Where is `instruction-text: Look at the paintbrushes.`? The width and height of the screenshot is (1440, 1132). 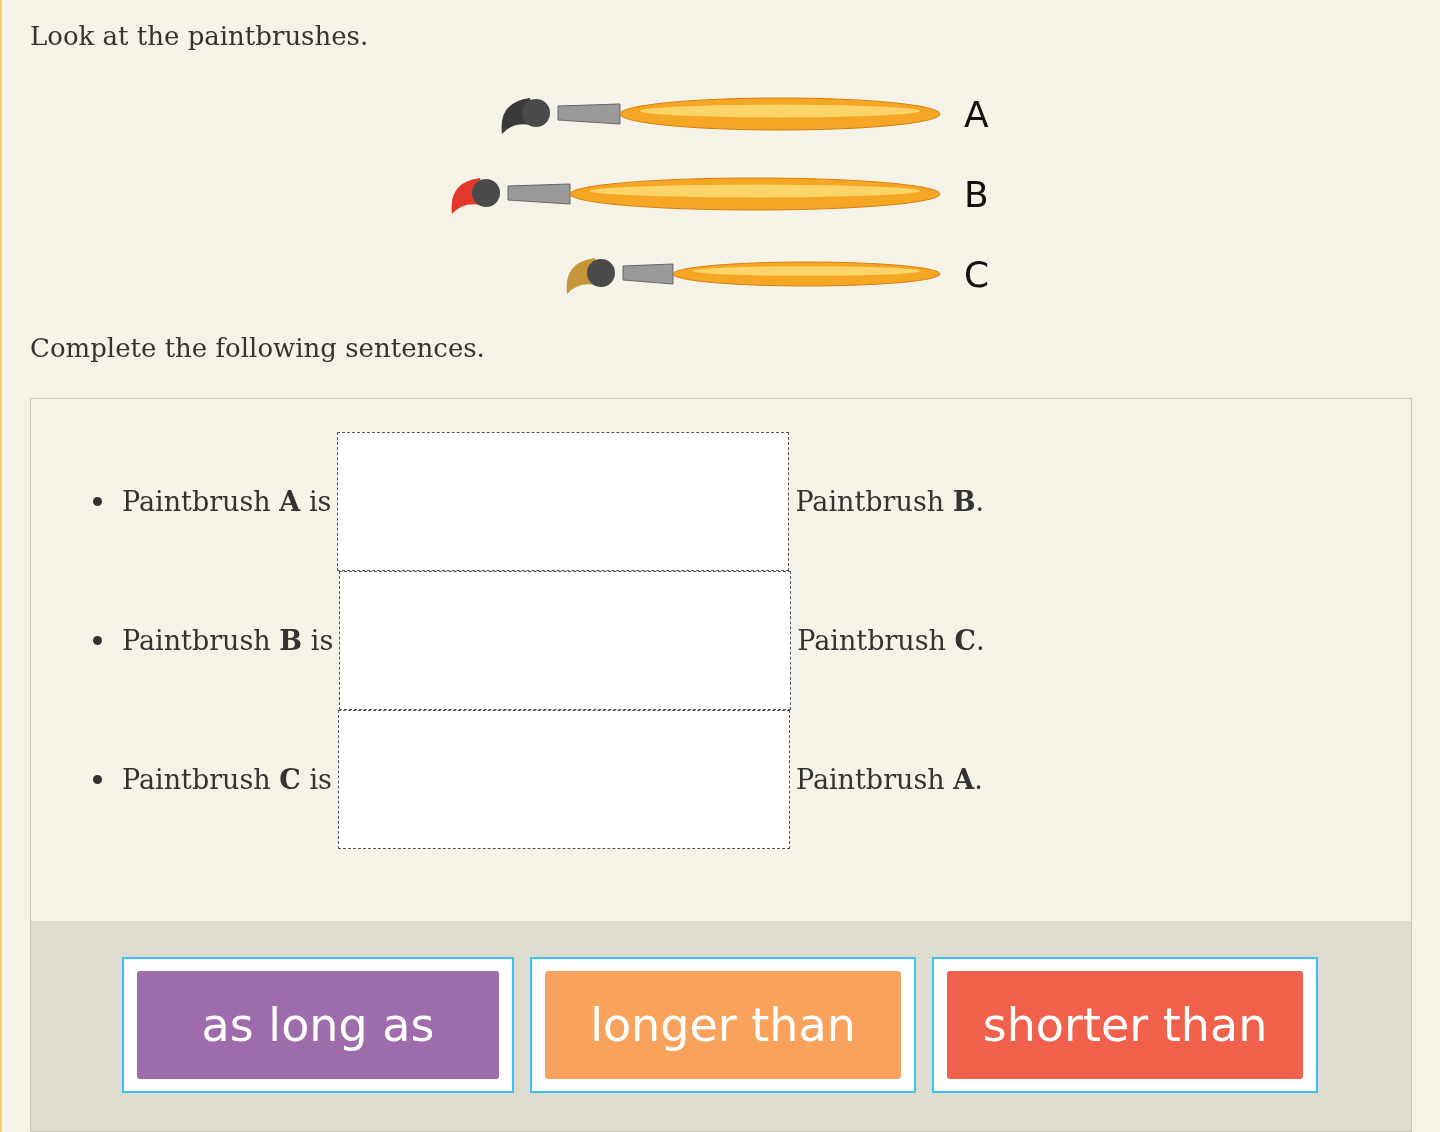
instruction-text: Look at the paintbrushes. is located at coordinates (200, 36).